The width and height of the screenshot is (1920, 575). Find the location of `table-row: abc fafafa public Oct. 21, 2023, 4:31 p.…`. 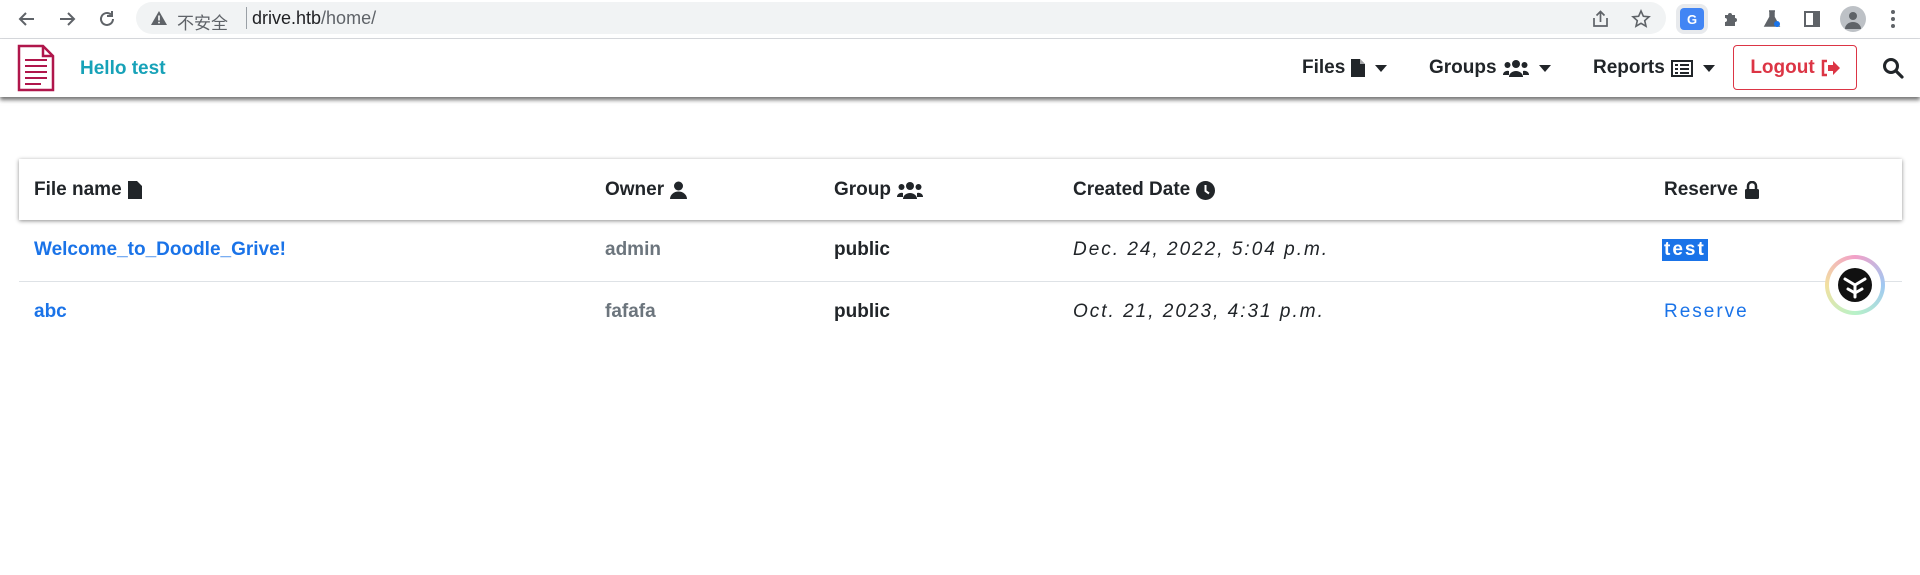

table-row: abc fafafa public Oct. 21, 2023, 4:31 p.… is located at coordinates (960, 312).